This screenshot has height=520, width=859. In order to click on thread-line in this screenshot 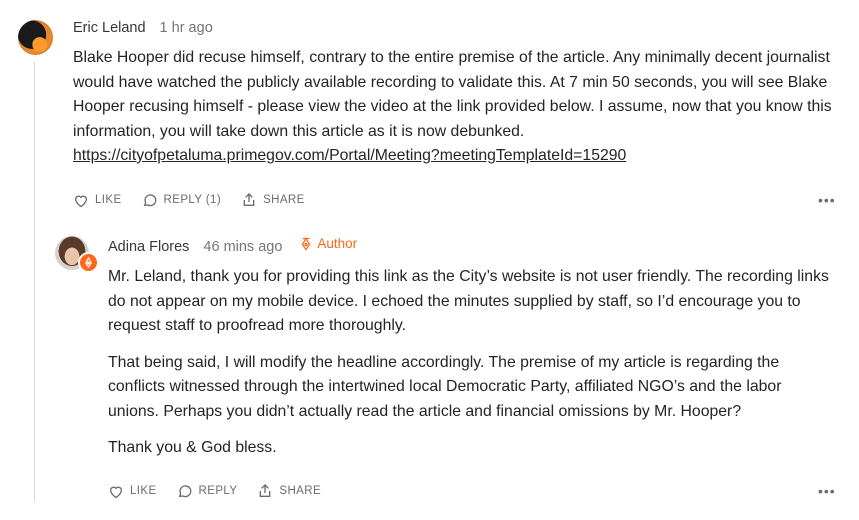, I will do `click(34, 282)`.